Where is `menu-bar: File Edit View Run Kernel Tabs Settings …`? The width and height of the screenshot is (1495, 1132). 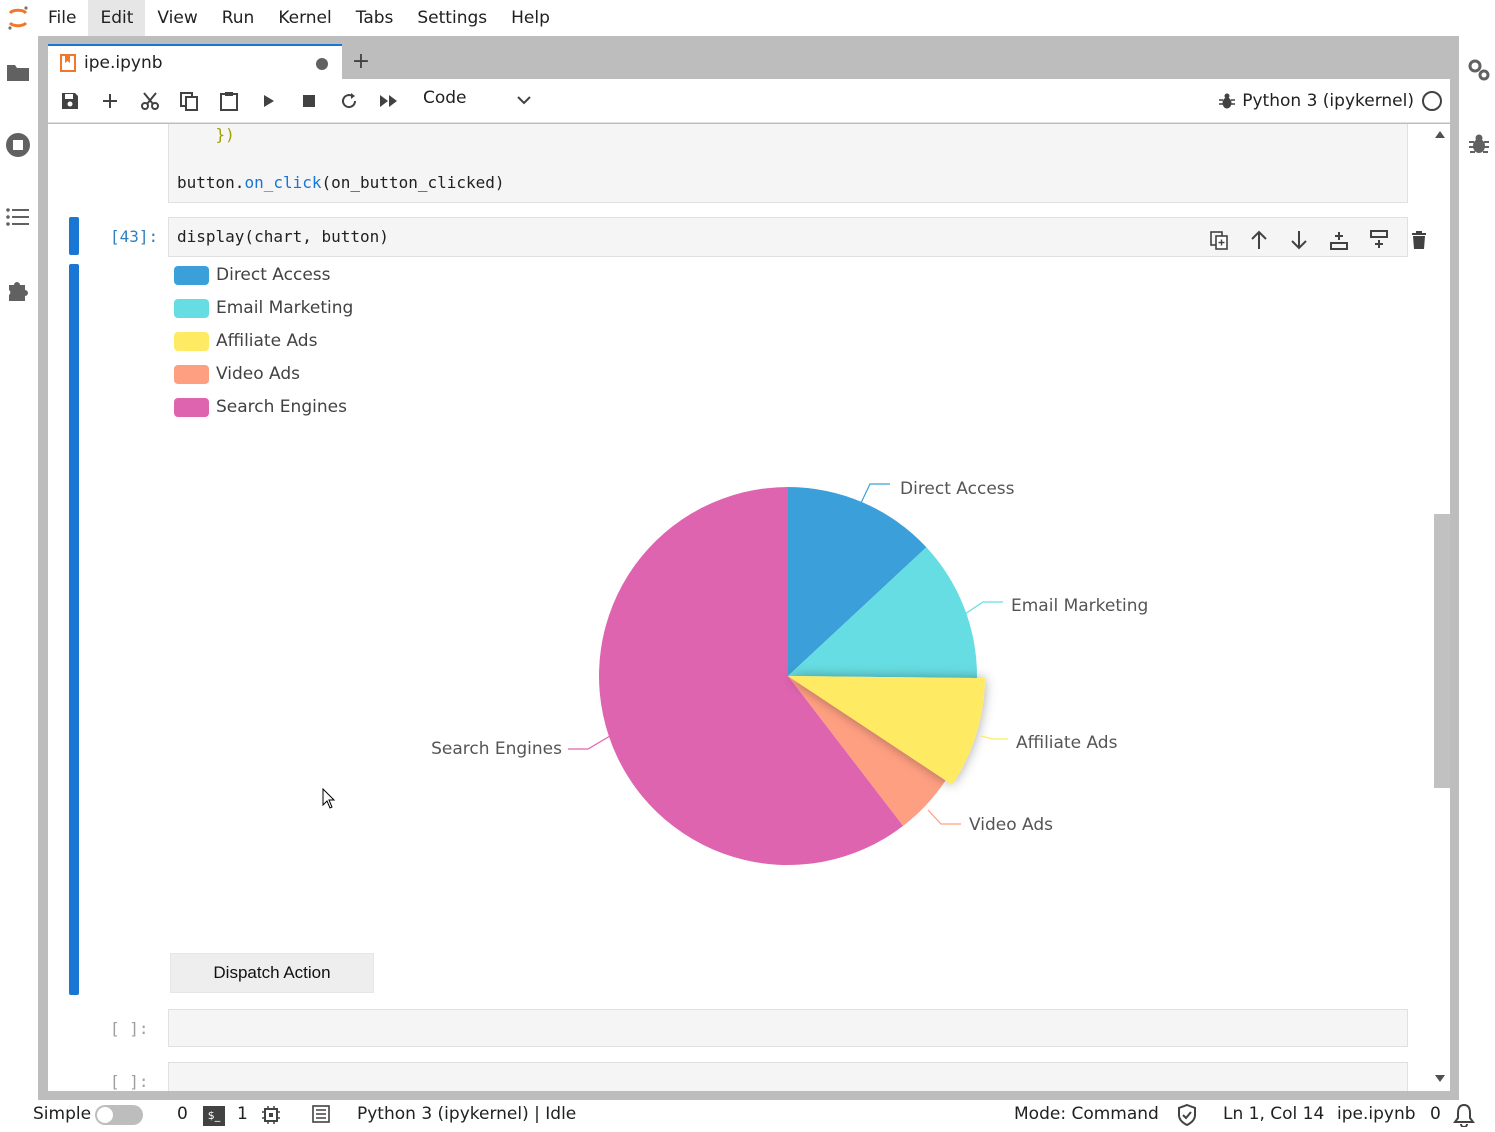 menu-bar: File Edit View Run Kernel Tabs Settings … is located at coordinates (747, 18).